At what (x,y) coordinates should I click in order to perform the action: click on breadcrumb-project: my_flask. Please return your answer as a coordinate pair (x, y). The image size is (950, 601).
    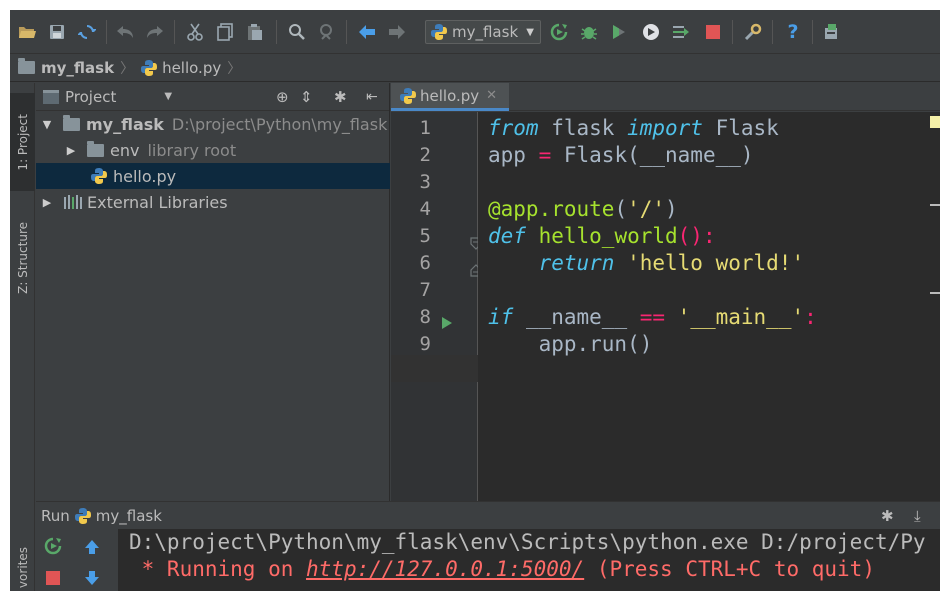
    Looking at the image, I should click on (66, 67).